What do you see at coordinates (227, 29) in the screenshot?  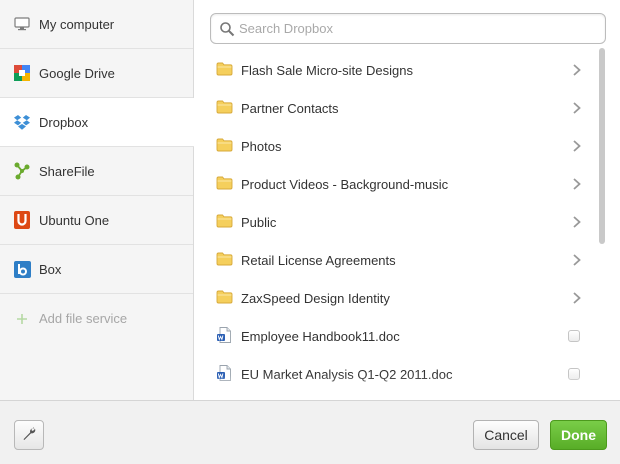 I see `search-icon` at bounding box center [227, 29].